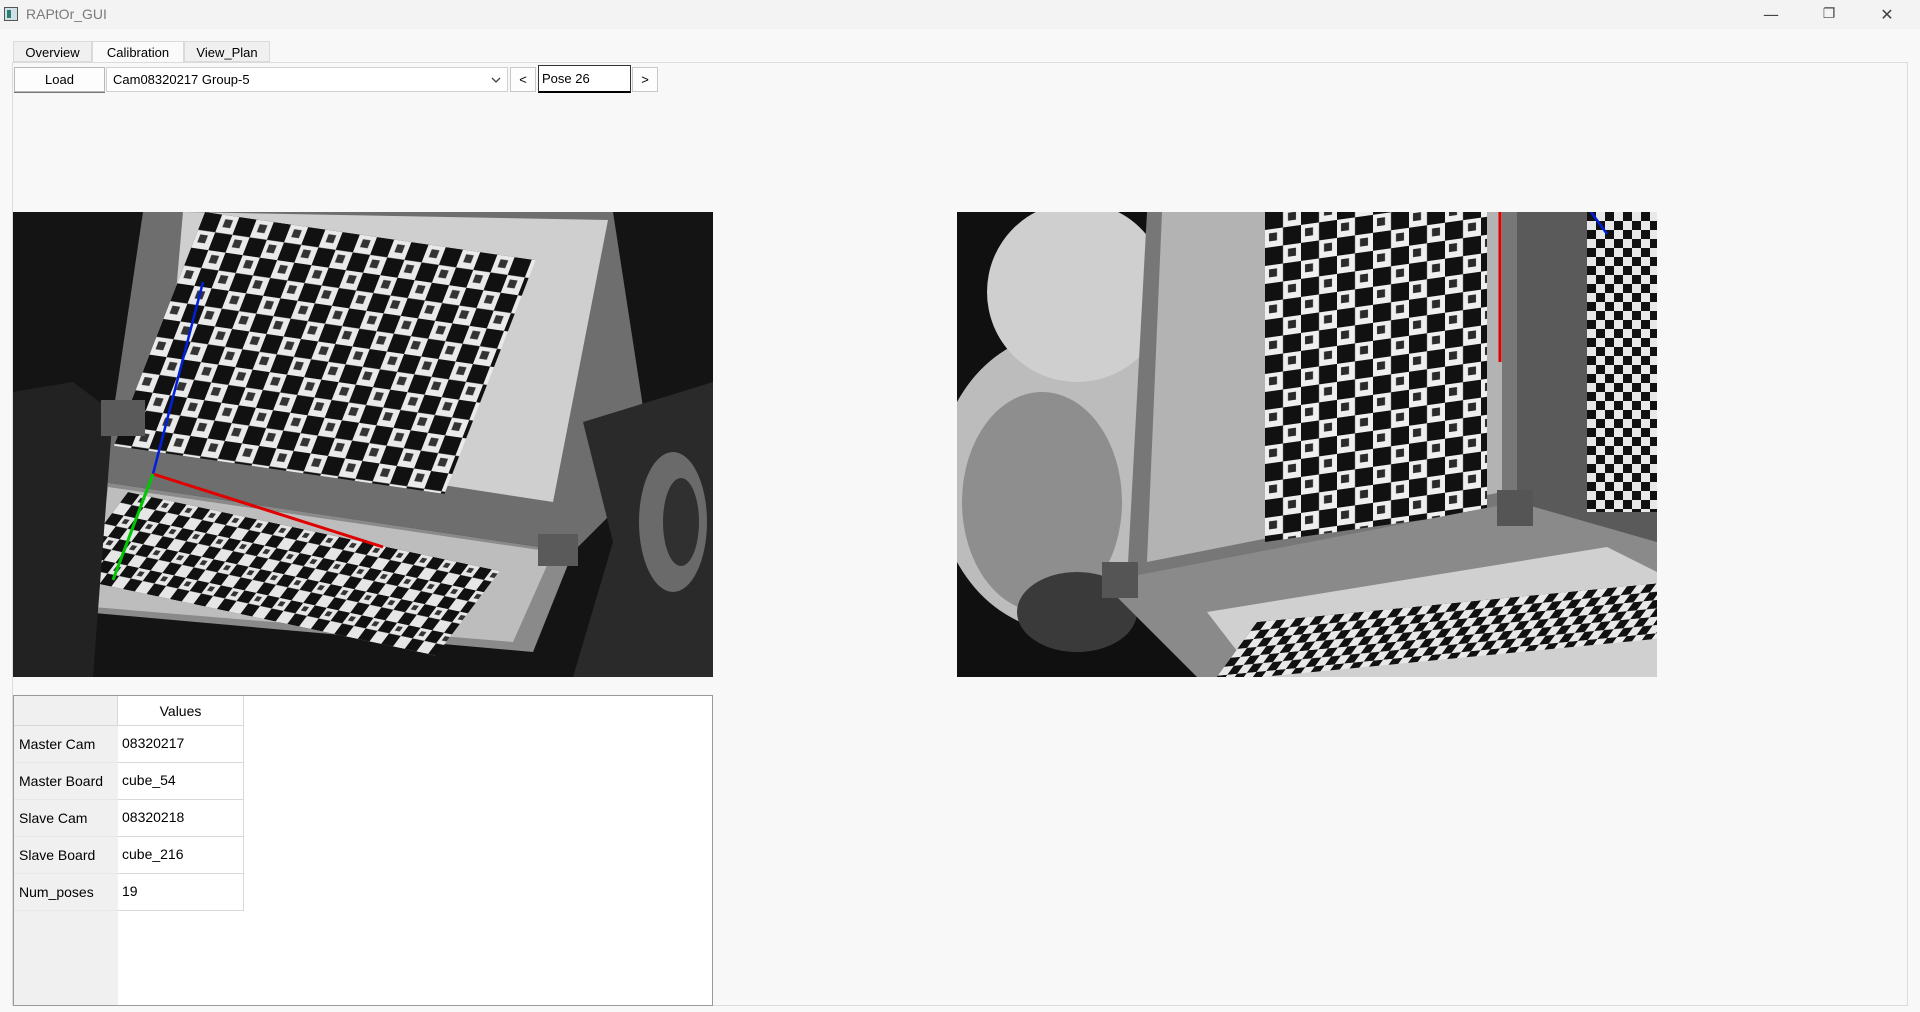 The width and height of the screenshot is (1920, 1012). Describe the element at coordinates (52, 51) in the screenshot. I see `tab-overview: Overview` at that location.